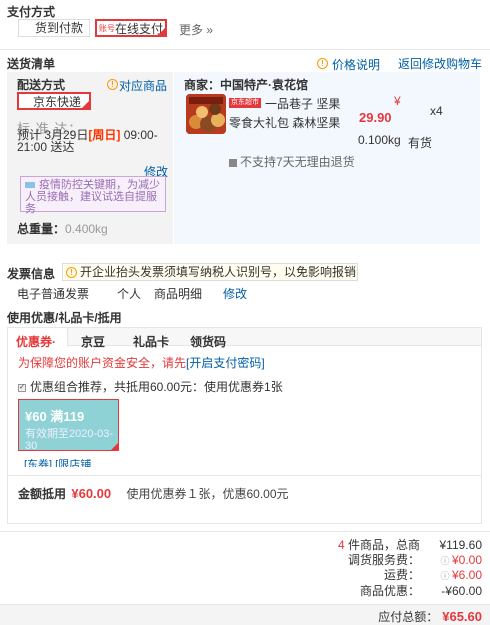  I want to click on product-price: 29.90, so click(375, 117).